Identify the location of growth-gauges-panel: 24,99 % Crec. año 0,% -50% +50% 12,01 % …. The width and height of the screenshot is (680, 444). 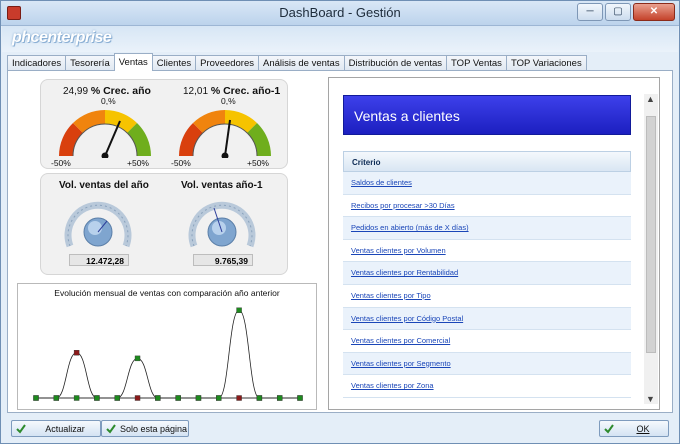
(164, 124).